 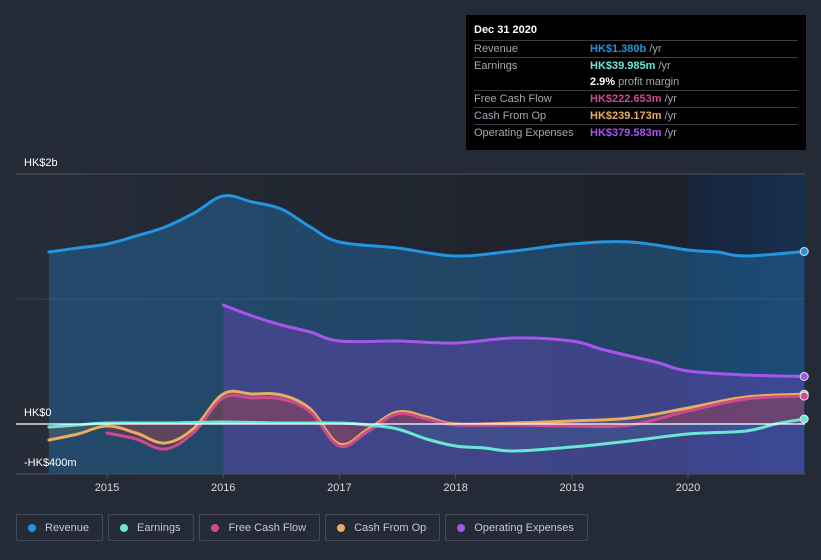 What do you see at coordinates (688, 488) in the screenshot?
I see `x-tick-label: 2020` at bounding box center [688, 488].